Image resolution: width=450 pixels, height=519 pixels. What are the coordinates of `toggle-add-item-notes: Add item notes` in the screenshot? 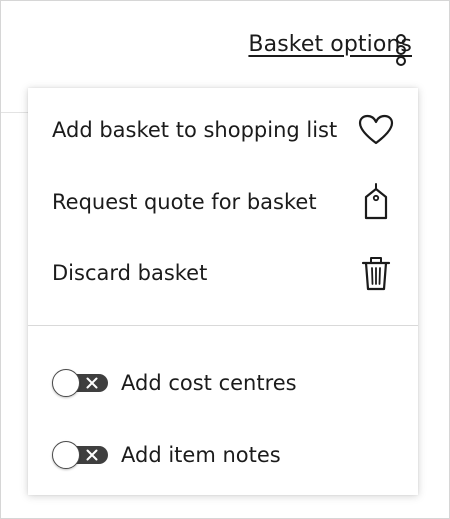 It's located at (223, 455).